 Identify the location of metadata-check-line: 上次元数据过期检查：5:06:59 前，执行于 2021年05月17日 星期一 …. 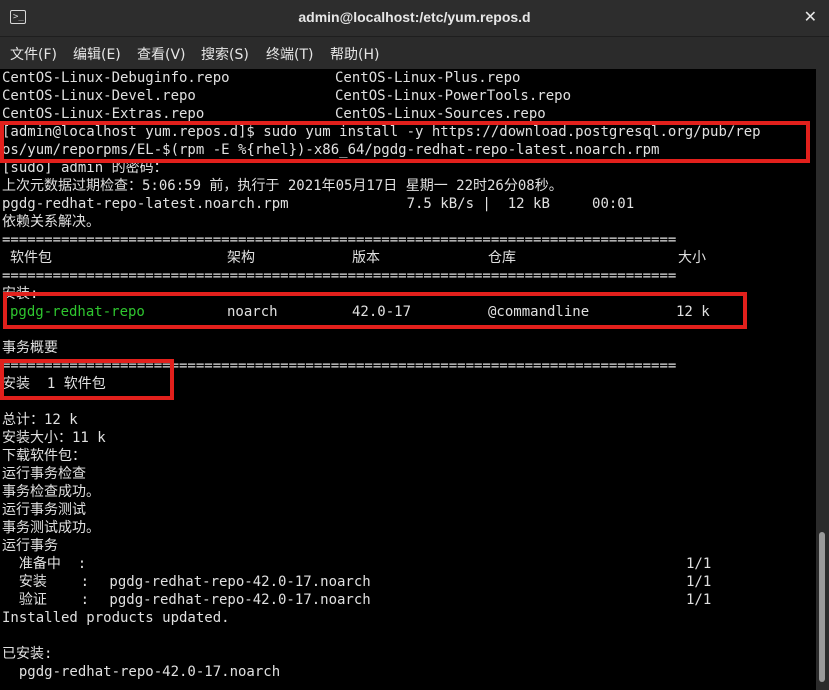
(282, 186).